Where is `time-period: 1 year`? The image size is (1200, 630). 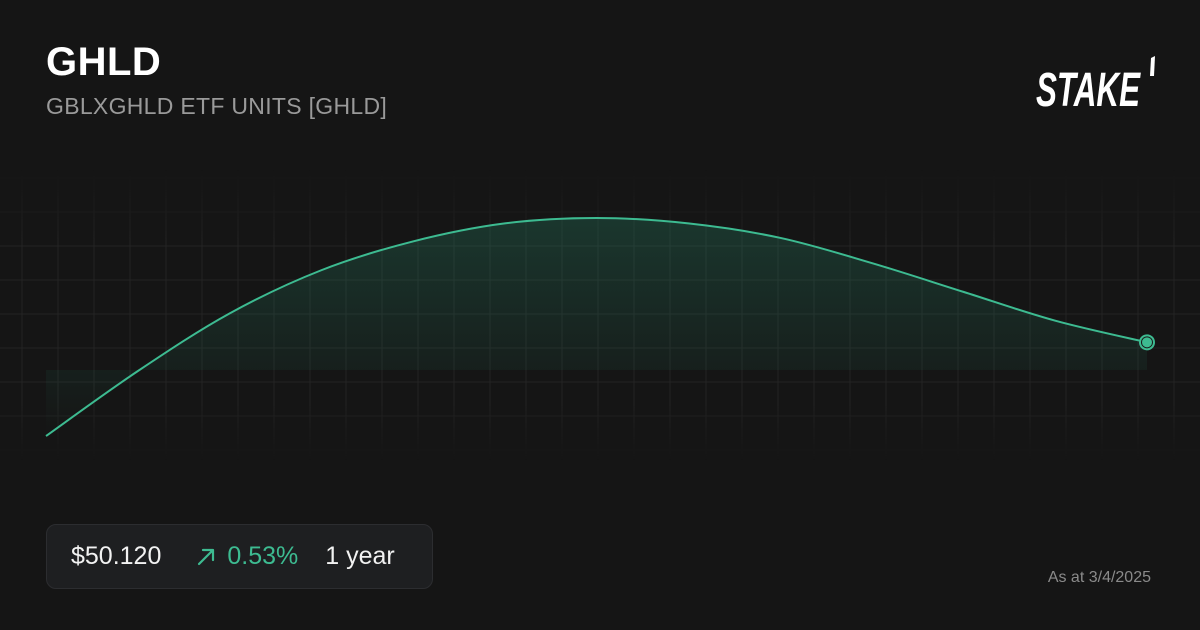
time-period: 1 year is located at coordinates (360, 556).